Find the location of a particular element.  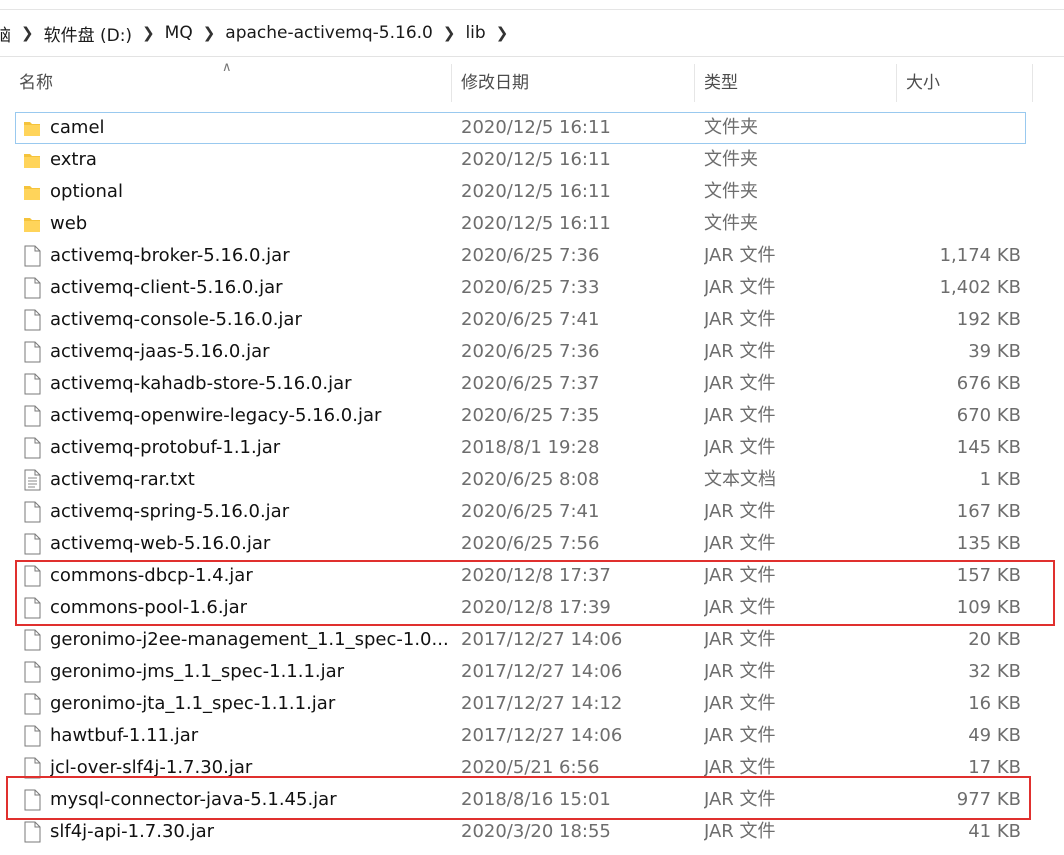

file-type: 文本文档 is located at coordinates (740, 479).